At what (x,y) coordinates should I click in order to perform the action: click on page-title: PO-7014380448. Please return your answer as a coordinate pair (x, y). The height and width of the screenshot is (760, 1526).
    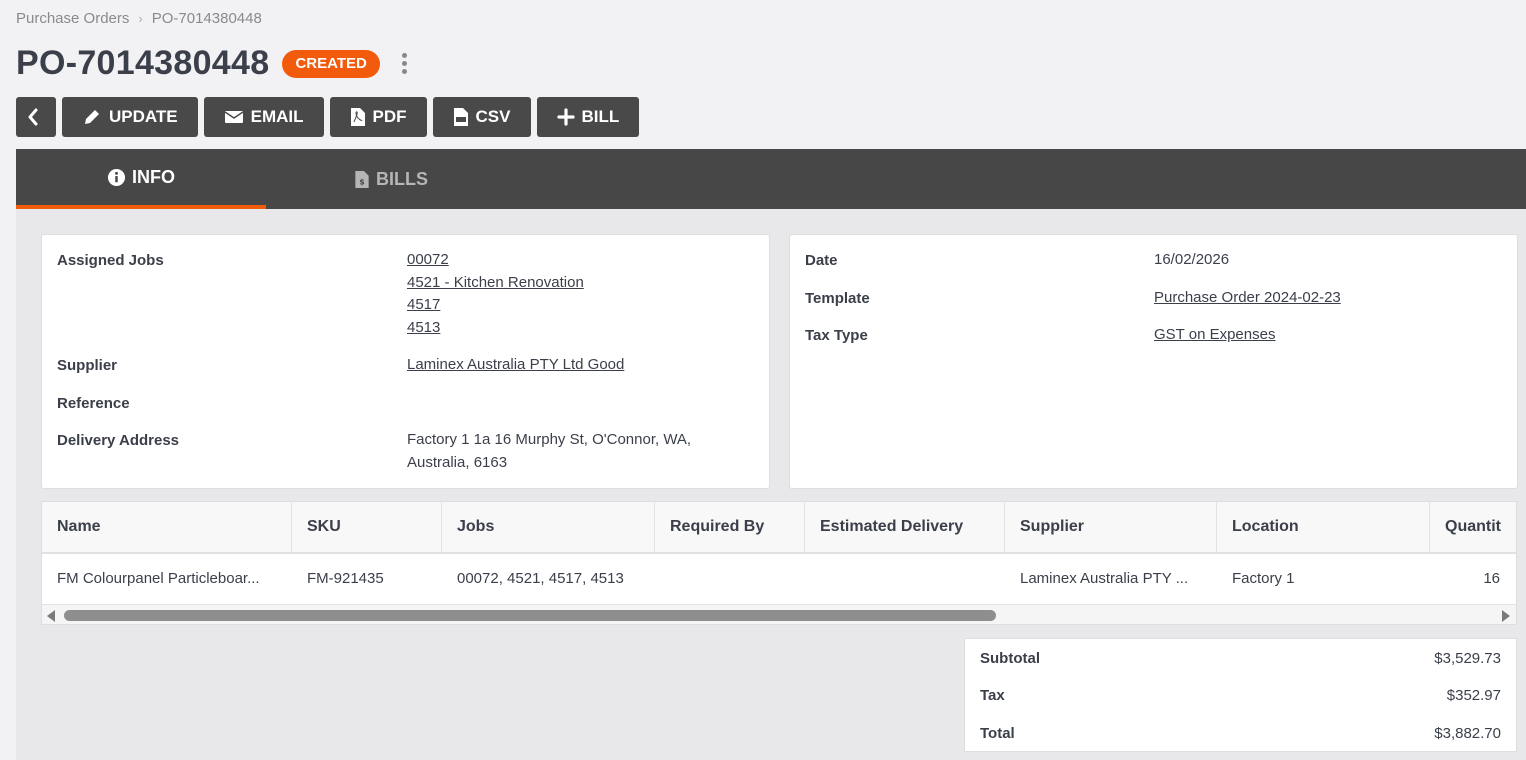
    Looking at the image, I should click on (143, 63).